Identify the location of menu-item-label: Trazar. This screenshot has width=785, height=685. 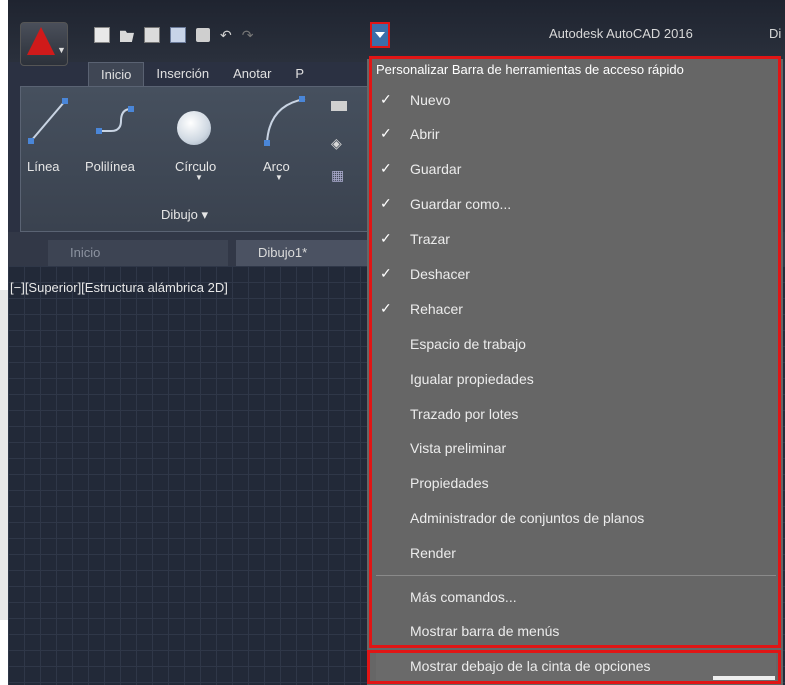
(430, 239).